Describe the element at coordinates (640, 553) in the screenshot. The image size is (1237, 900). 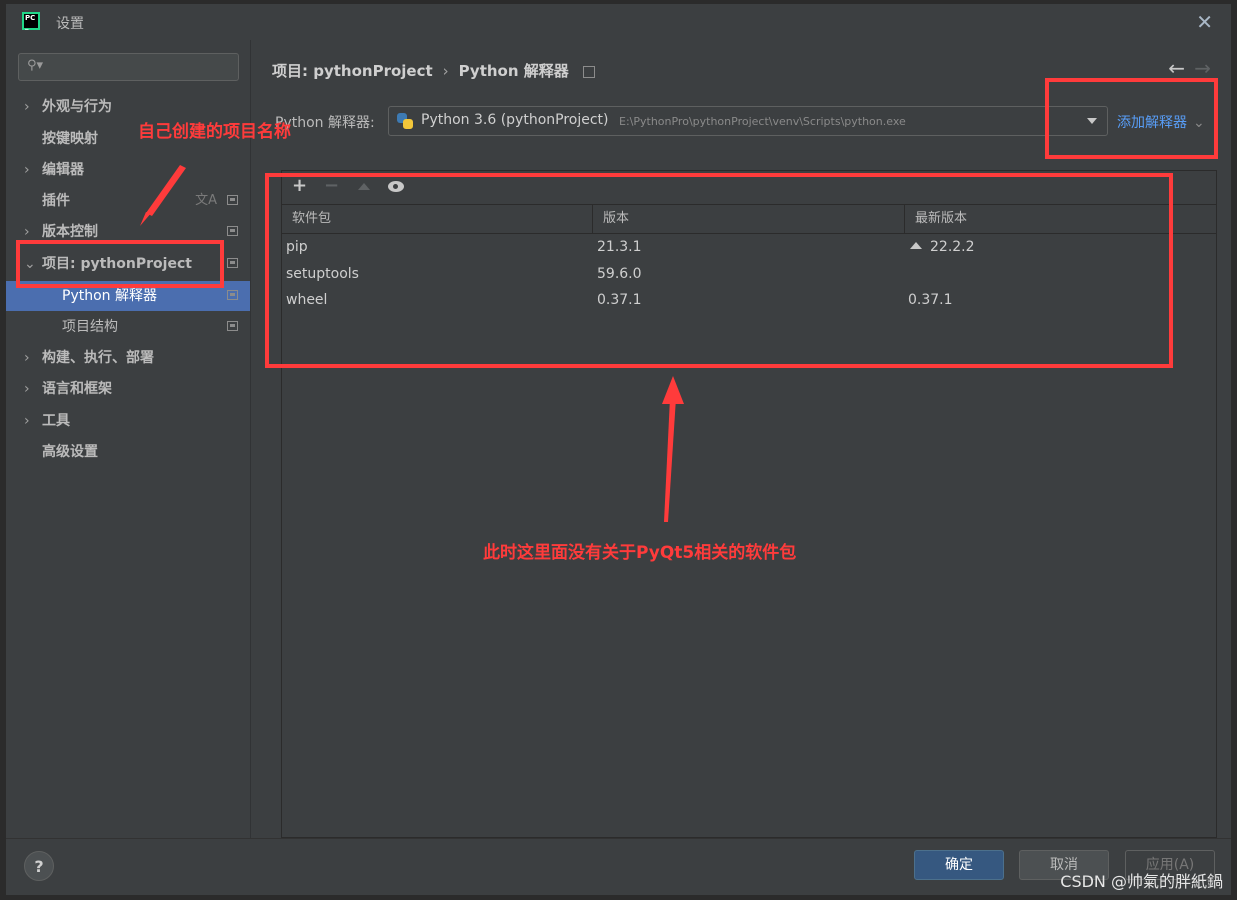
I see `annotation-packages-note: 此时这里面没有关于PyQt5相关的软件包` at that location.